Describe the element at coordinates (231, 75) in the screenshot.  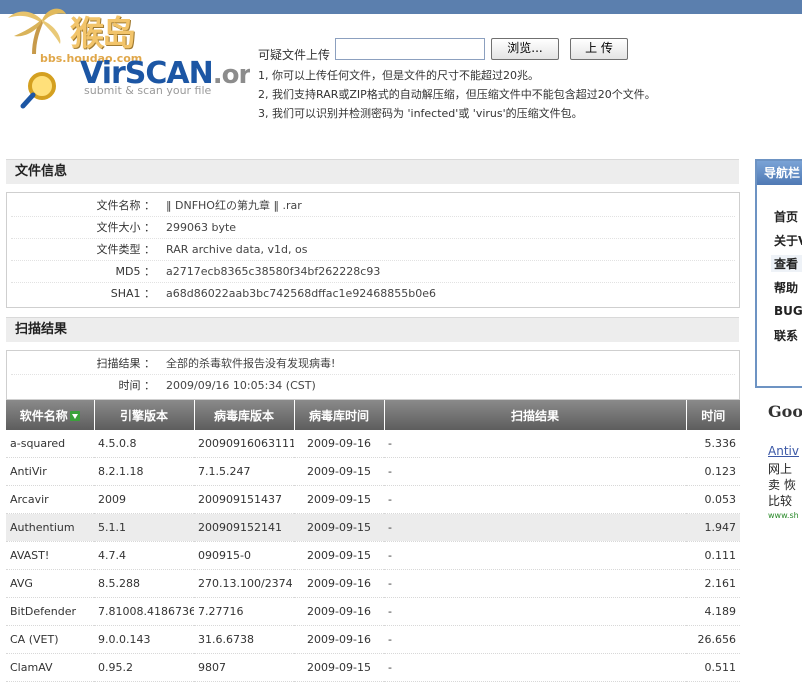
I see `logo-brand-suffix: .org` at that location.